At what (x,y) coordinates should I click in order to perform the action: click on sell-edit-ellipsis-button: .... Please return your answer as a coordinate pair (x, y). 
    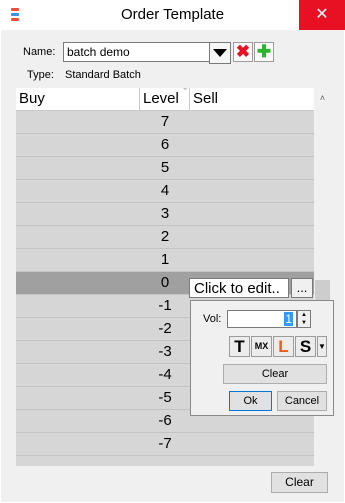
    Looking at the image, I should click on (302, 288).